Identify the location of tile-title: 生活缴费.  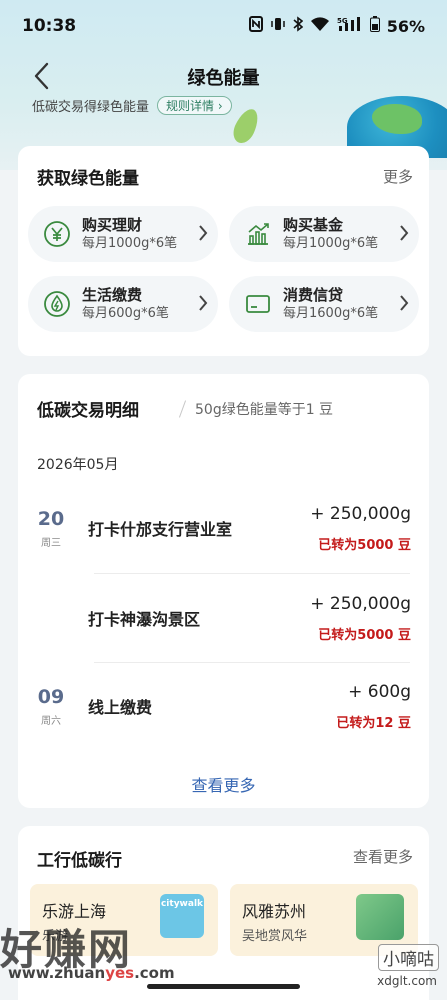
(112, 294).